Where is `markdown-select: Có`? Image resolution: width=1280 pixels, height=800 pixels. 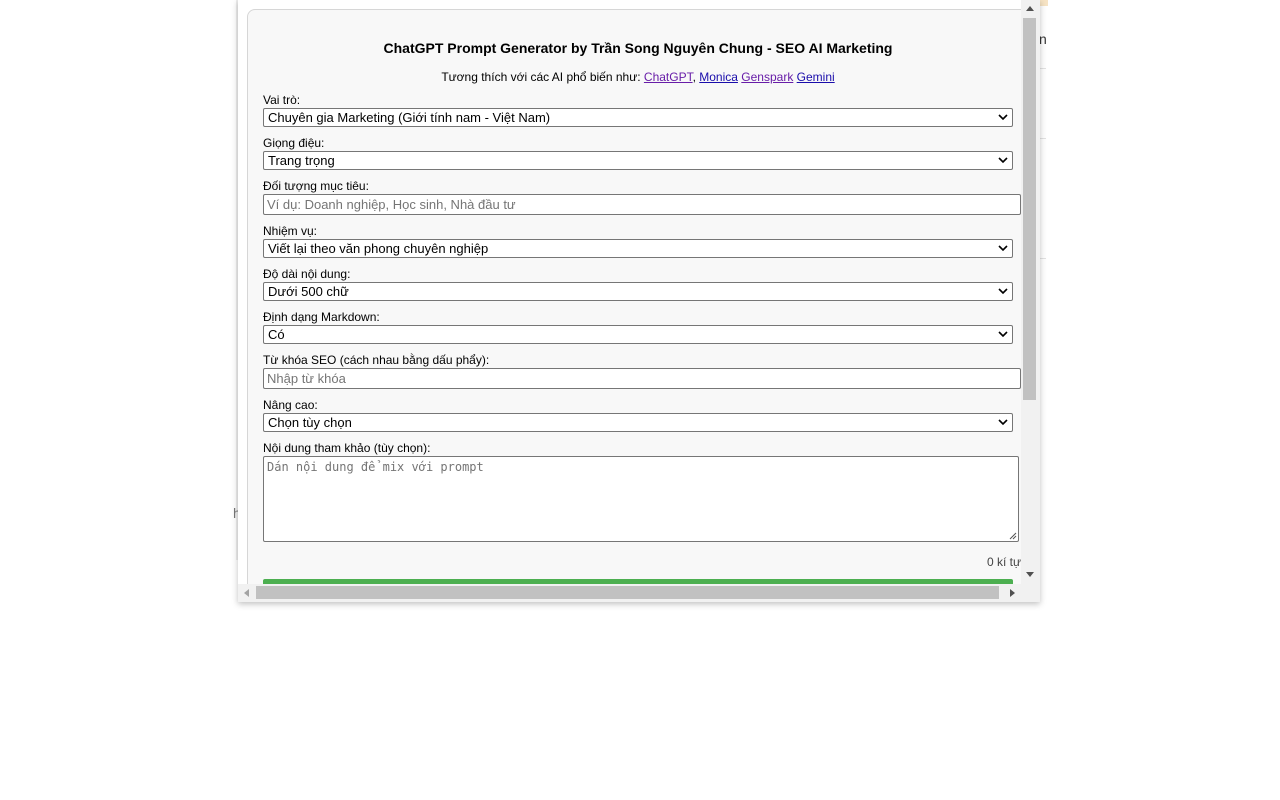
markdown-select: Có is located at coordinates (638, 334).